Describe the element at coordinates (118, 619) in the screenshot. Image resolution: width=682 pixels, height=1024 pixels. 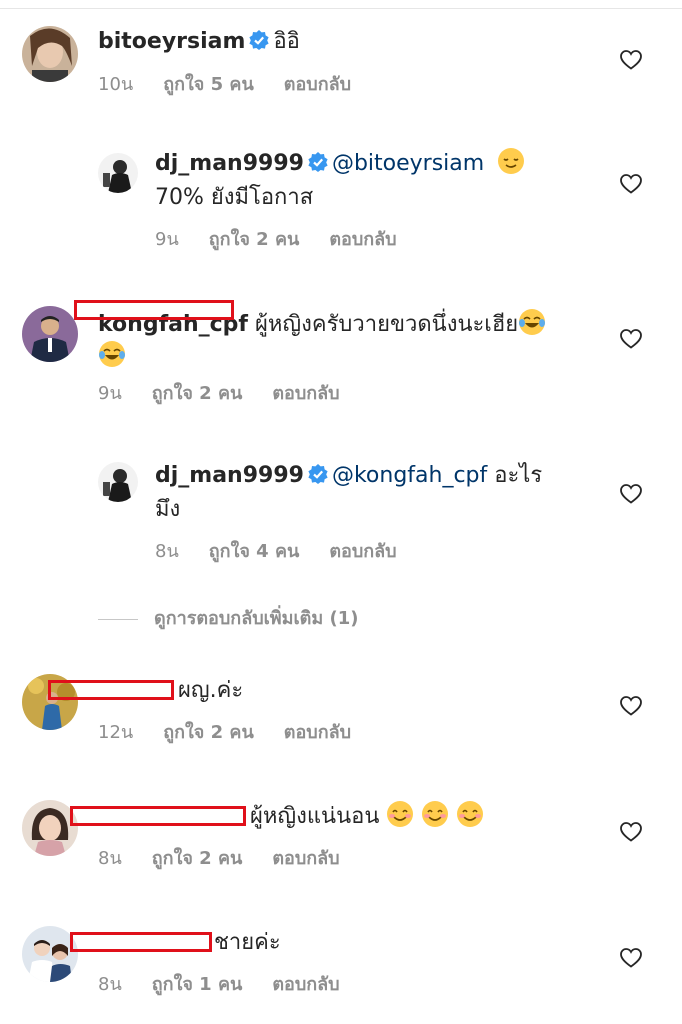
I see `divider` at that location.